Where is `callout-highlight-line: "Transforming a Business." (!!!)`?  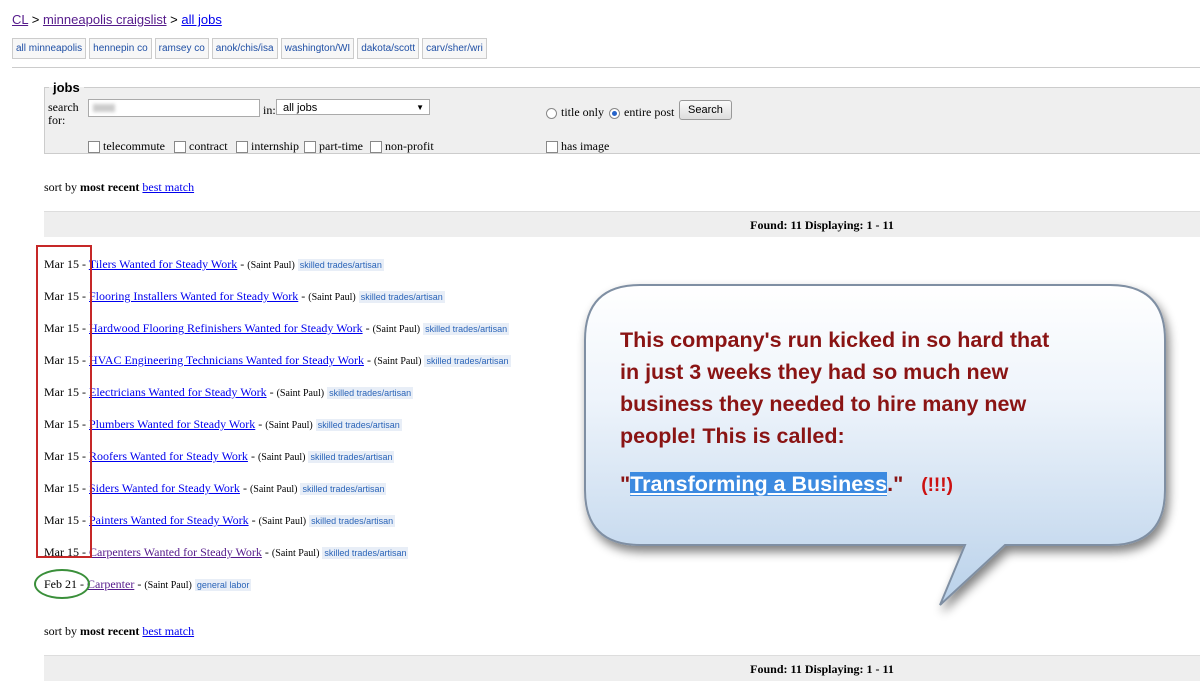
callout-highlight-line: "Transforming a Business." (!!!) is located at coordinates (880, 485).